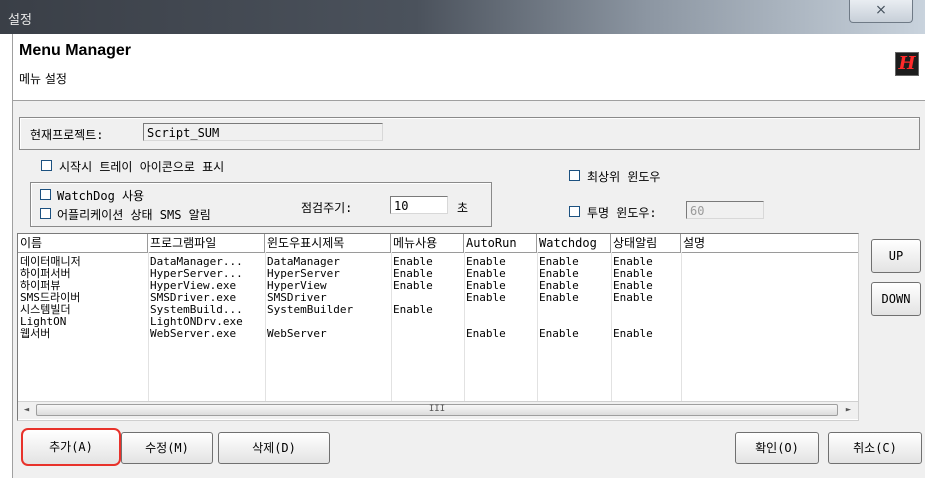 The width and height of the screenshot is (925, 478). Describe the element at coordinates (167, 448) in the screenshot. I see `edit-button: 수정(M)` at that location.